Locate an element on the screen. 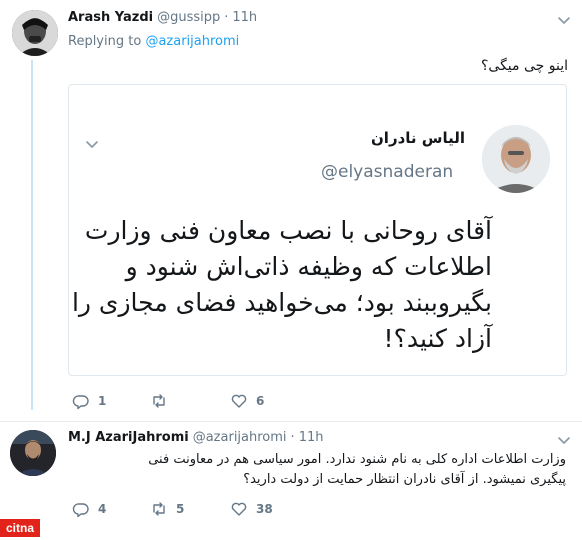  tweet2-header: M.J AzariJahromi @azarijahromi · 11h is located at coordinates (195, 437).